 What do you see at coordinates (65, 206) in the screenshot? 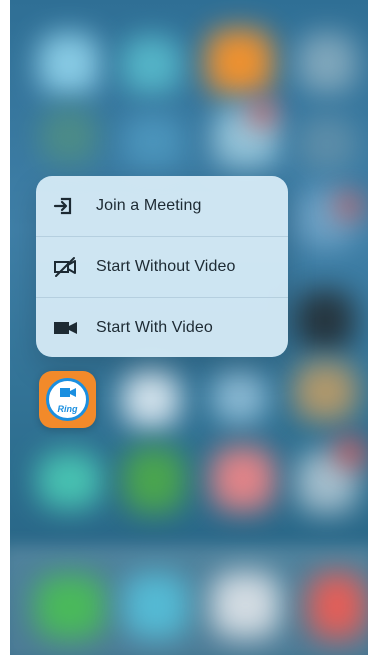
I see `join-meeting-icon` at bounding box center [65, 206].